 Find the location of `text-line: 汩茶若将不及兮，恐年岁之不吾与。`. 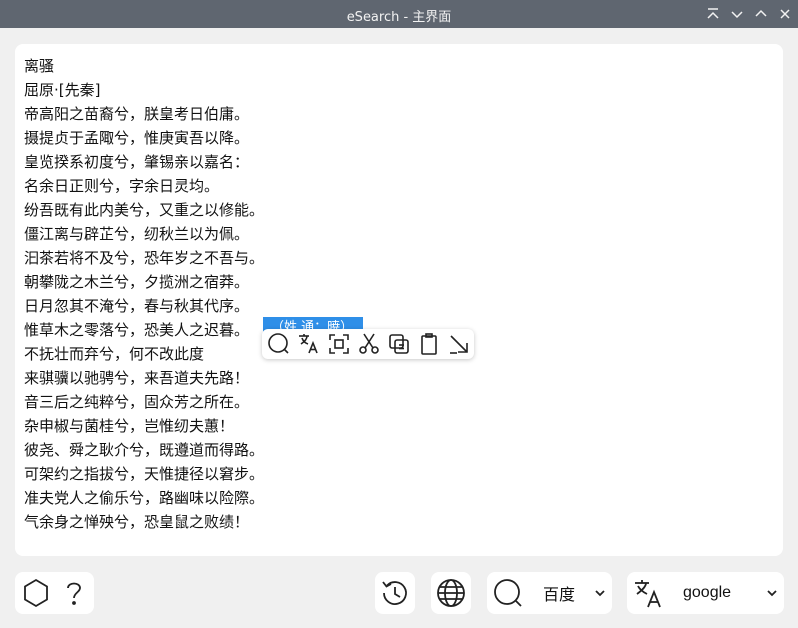

text-line: 汩茶若将不及兮，恐年岁之不吾与。 is located at coordinates (144, 258).